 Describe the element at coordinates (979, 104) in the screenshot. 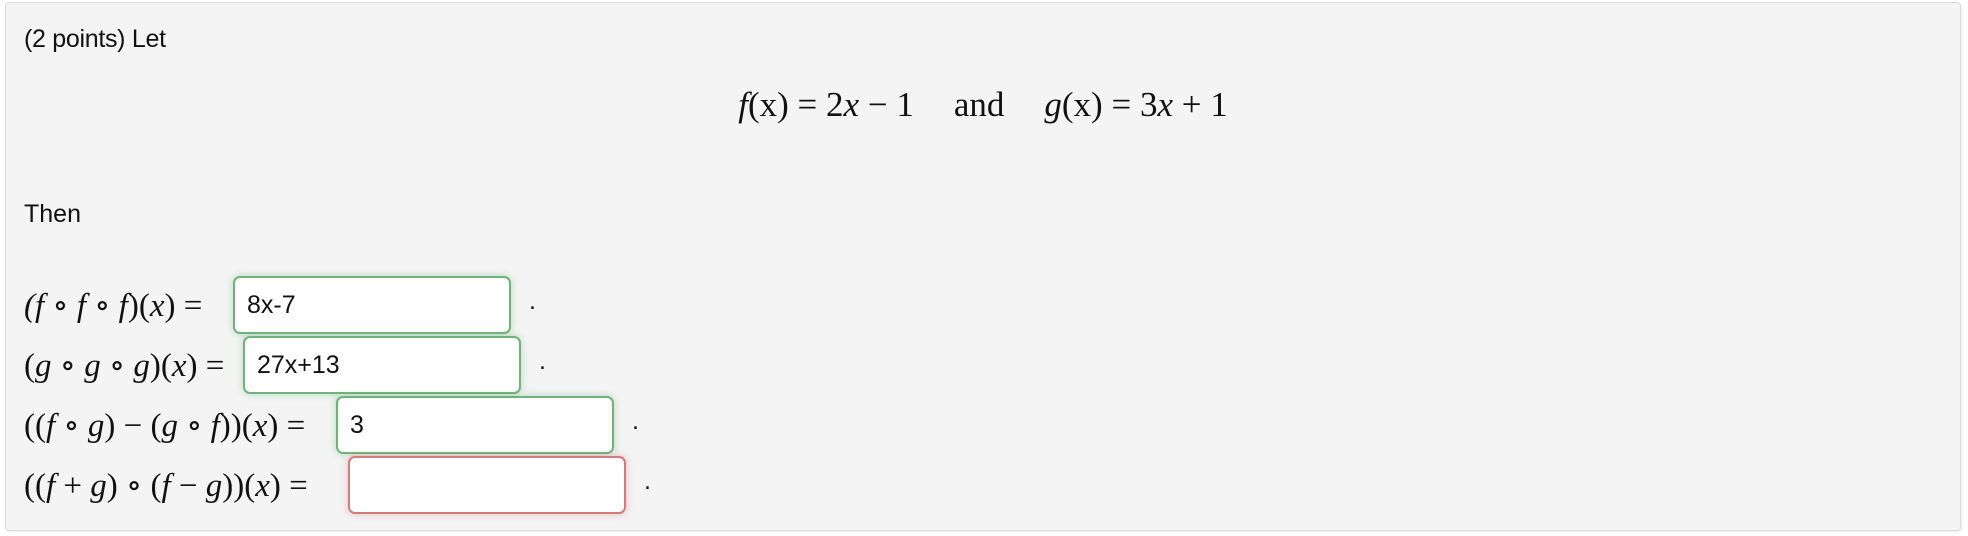

I see `connector-and: and` at that location.